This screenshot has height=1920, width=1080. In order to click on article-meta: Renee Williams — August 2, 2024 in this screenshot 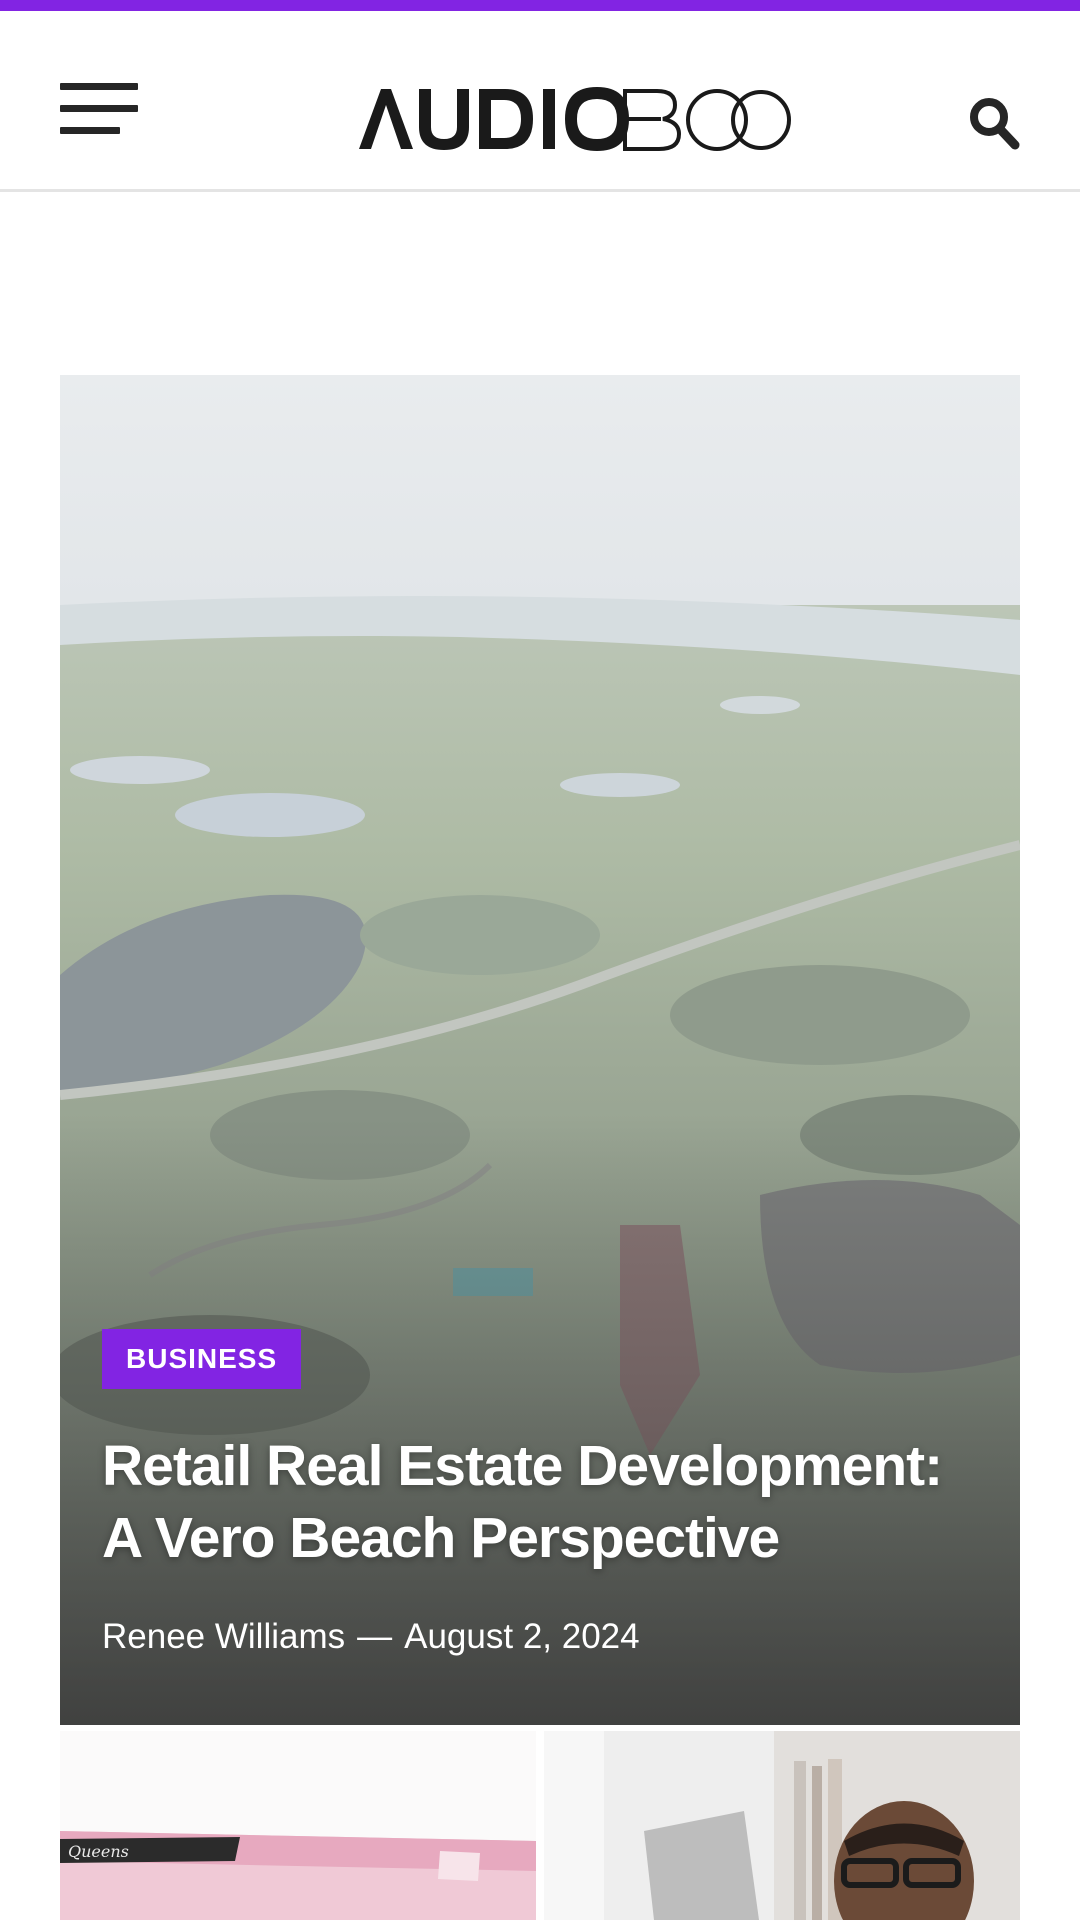, I will do `click(371, 1637)`.